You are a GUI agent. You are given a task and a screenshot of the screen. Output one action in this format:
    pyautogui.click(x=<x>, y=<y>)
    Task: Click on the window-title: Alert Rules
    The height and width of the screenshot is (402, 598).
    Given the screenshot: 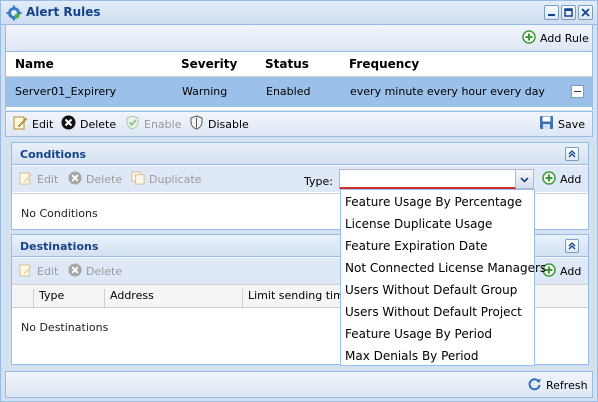 What is the action you would take?
    pyautogui.click(x=63, y=12)
    